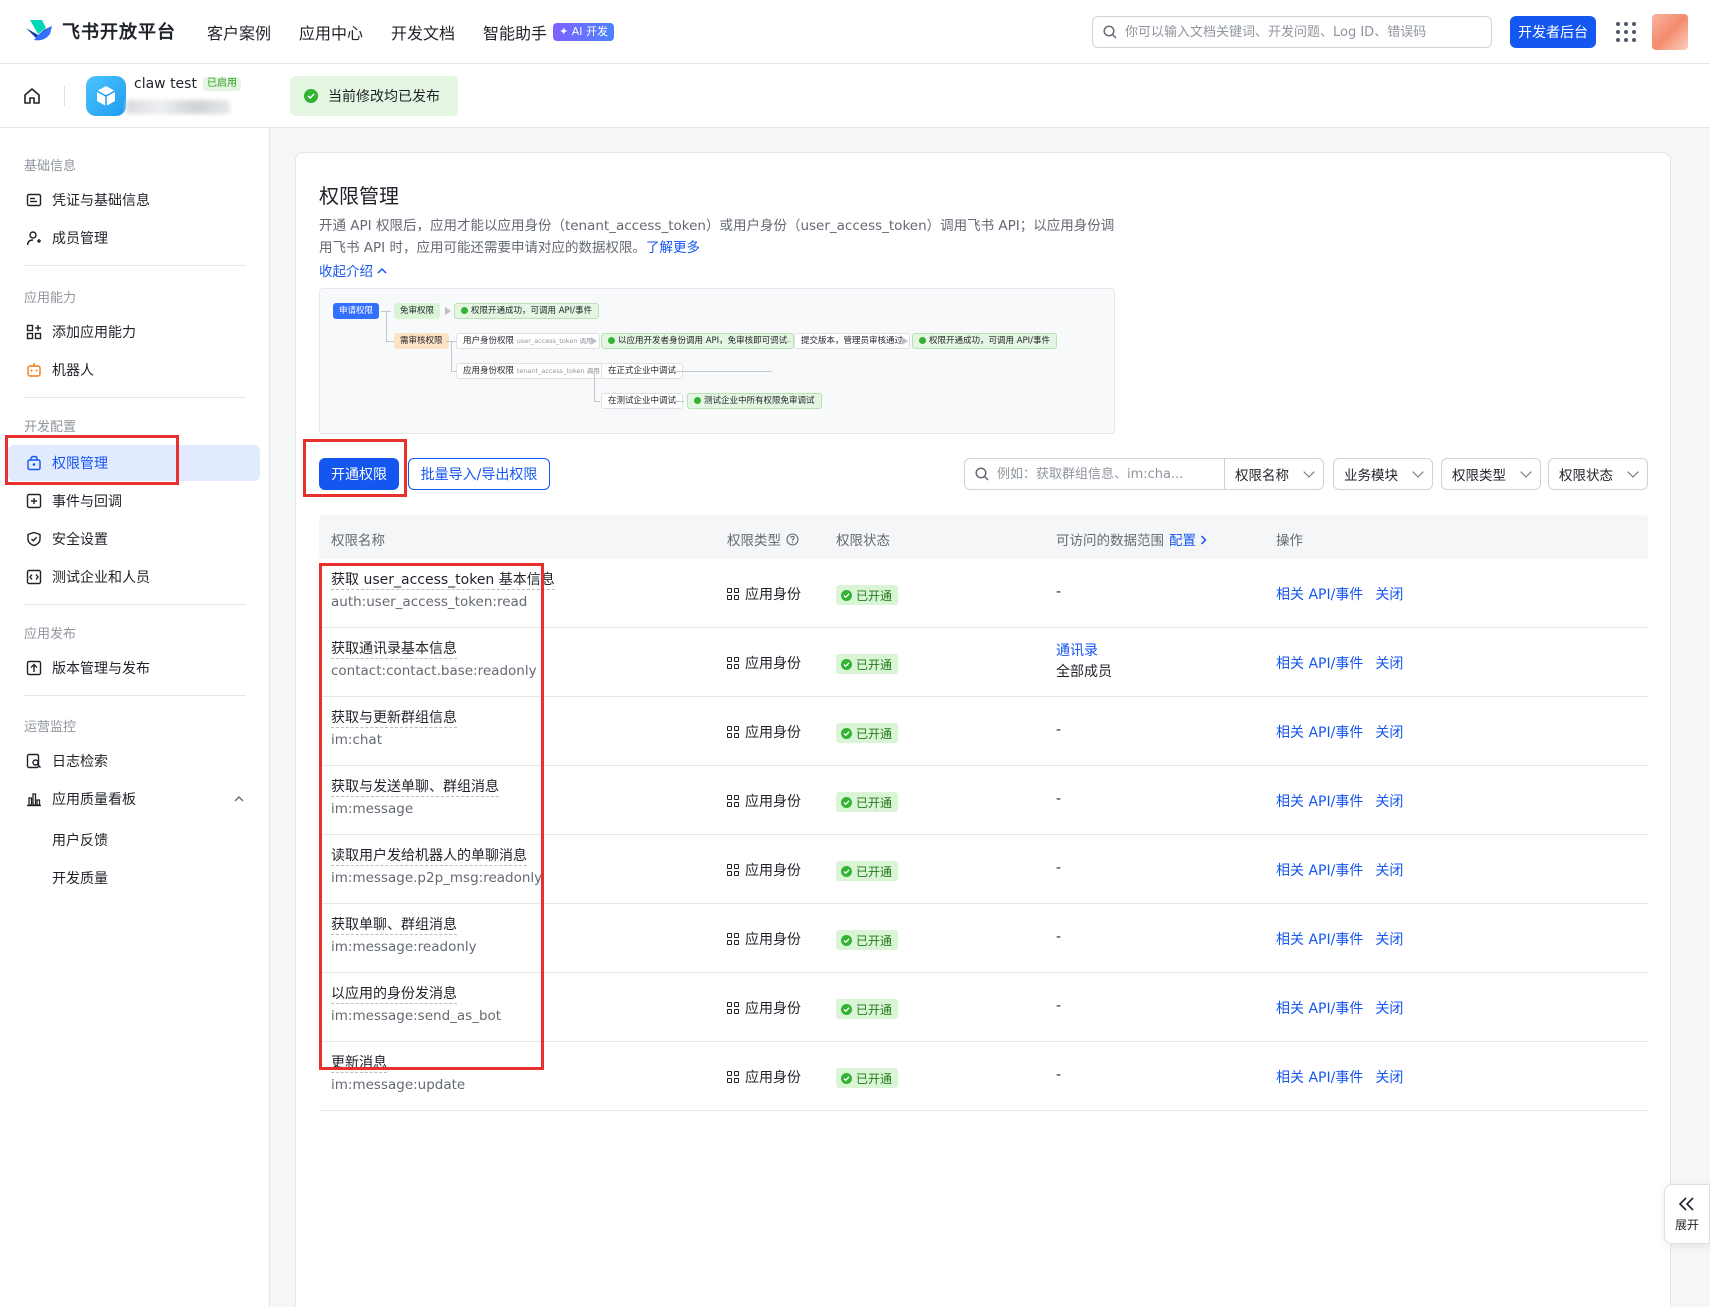  I want to click on top-navigation: 飞书开放平台 客户案例 应用中心 开发文档 智能助手 ✦ AI 开发 开发者后台, so click(855, 32).